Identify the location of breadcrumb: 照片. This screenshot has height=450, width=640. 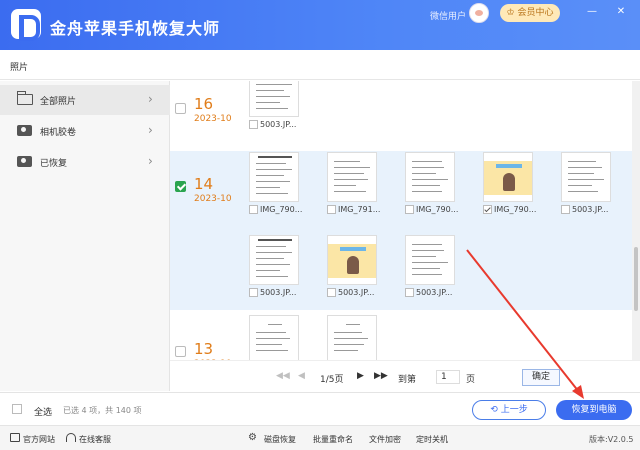
(19, 68).